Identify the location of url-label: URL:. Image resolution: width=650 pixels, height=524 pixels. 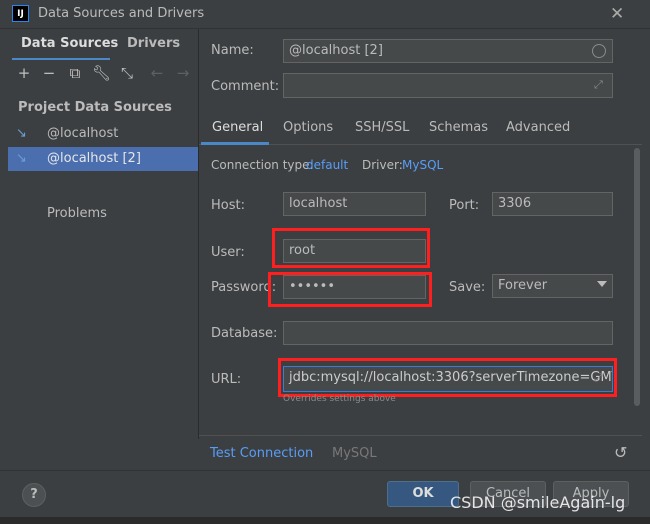
(226, 379).